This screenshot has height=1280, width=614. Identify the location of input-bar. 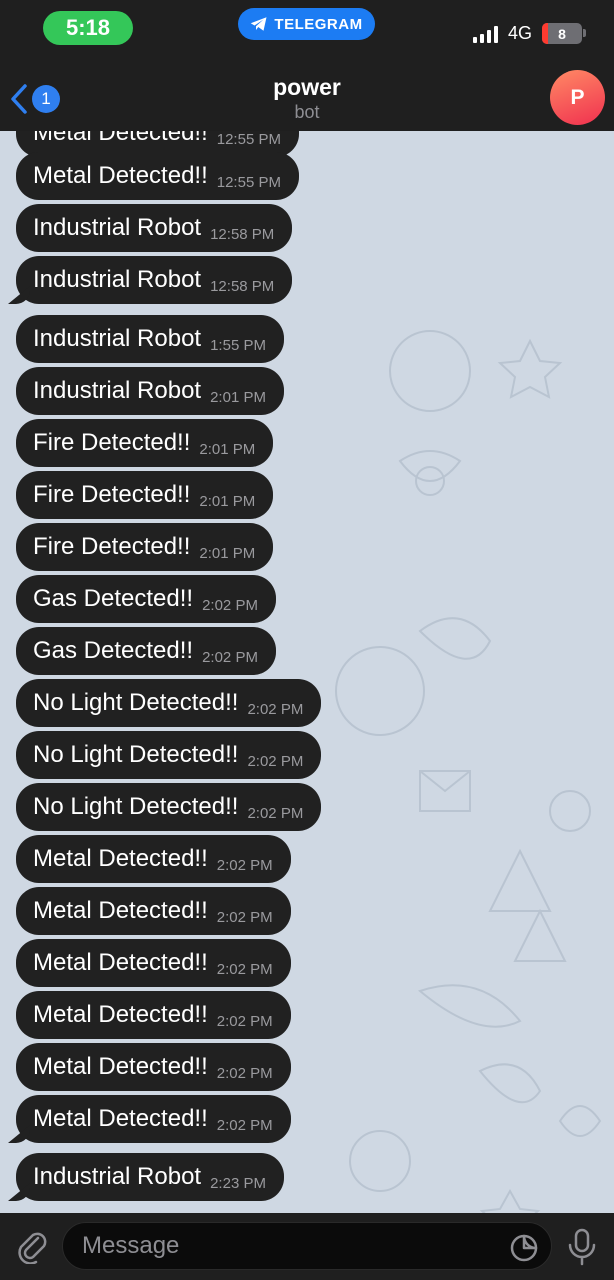
(307, 1246).